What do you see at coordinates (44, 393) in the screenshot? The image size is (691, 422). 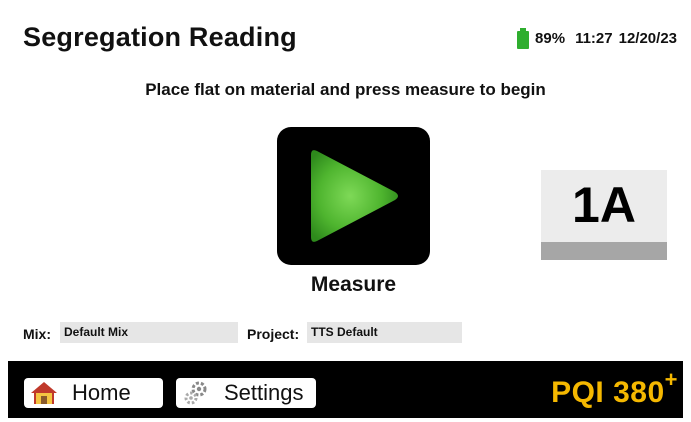 I see `house-icon` at bounding box center [44, 393].